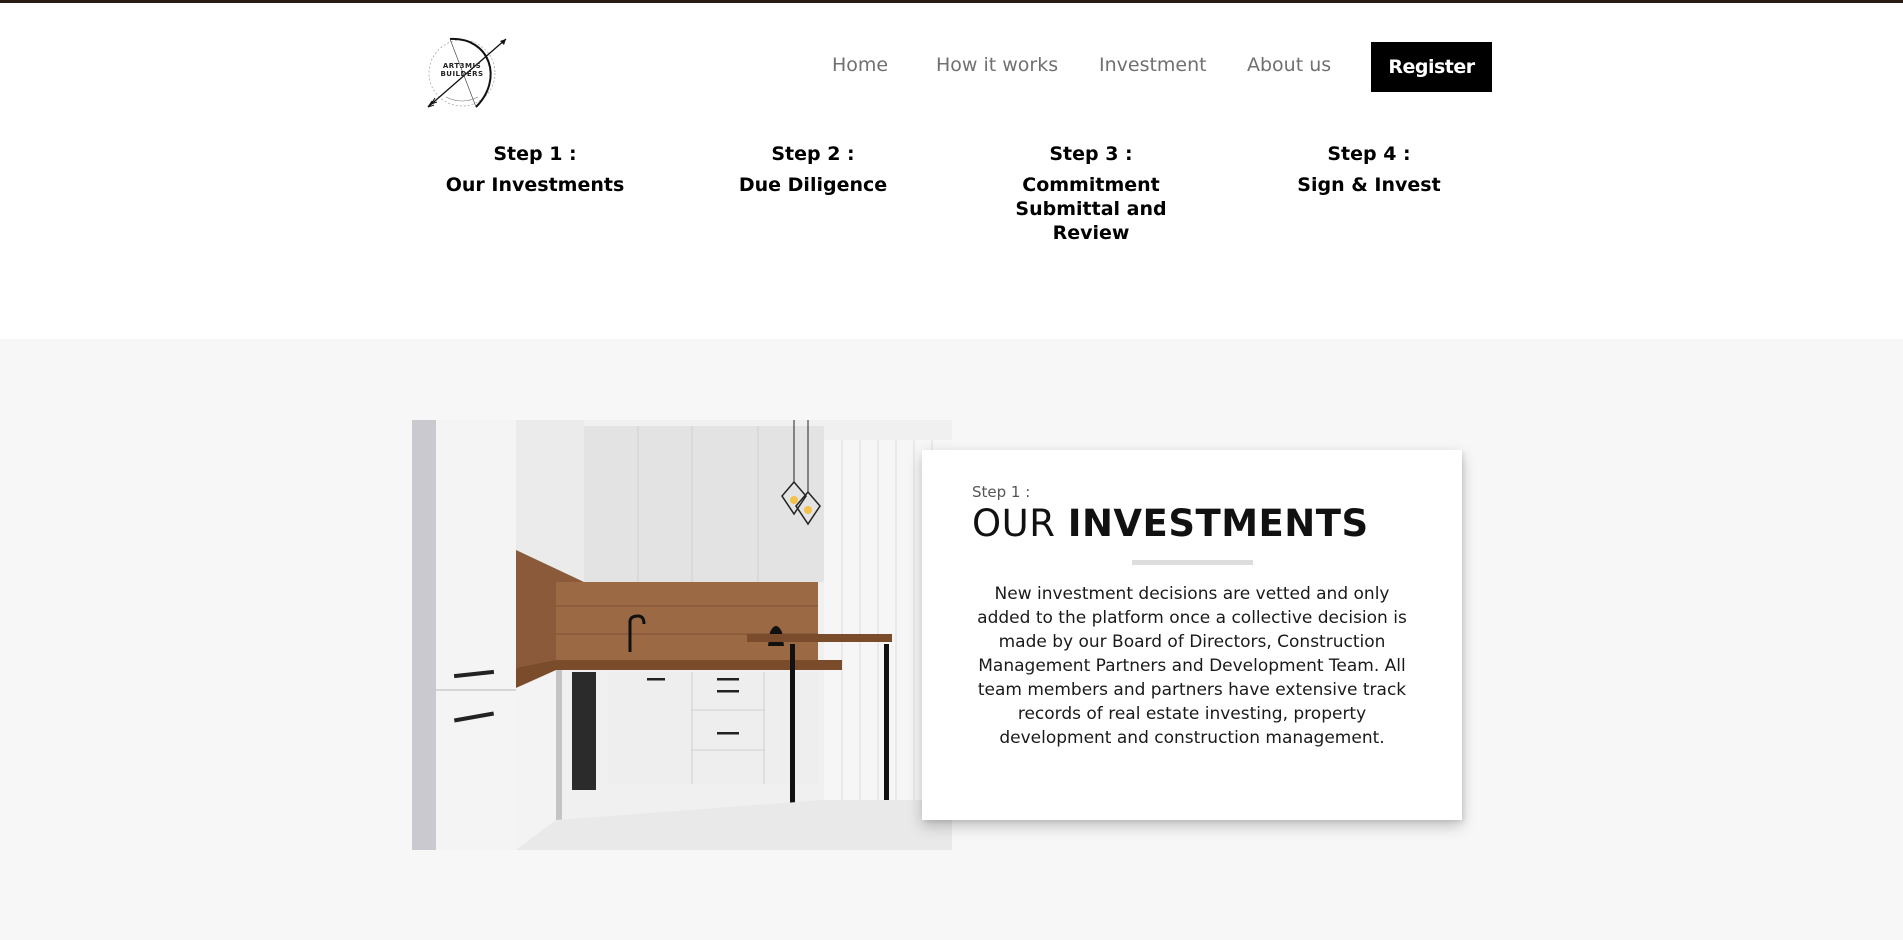 This screenshot has width=1903, height=940. I want to click on step-title: Our Investments, so click(535, 185).